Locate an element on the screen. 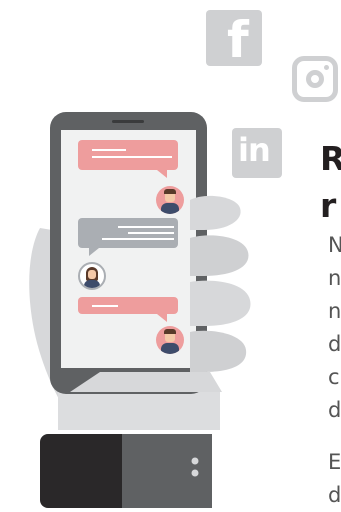  linkedin-icon: in is located at coordinates (257, 153).